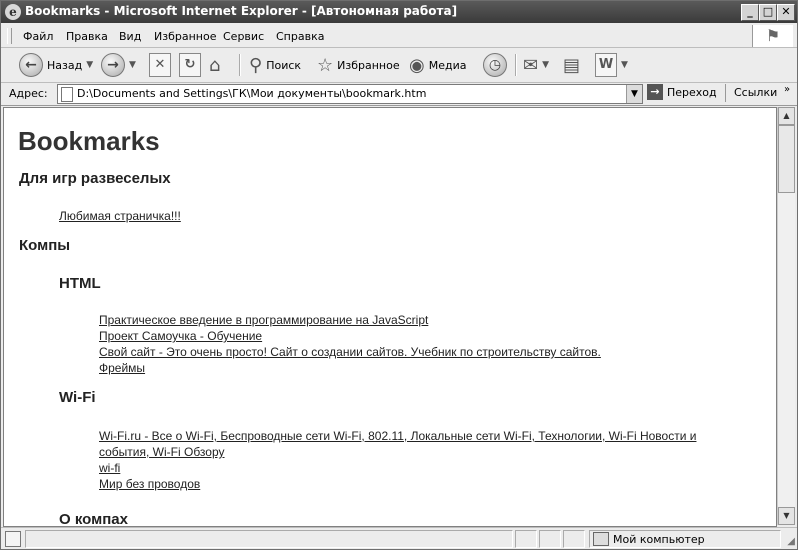  I want to click on links-label: Ссылки, so click(756, 92).